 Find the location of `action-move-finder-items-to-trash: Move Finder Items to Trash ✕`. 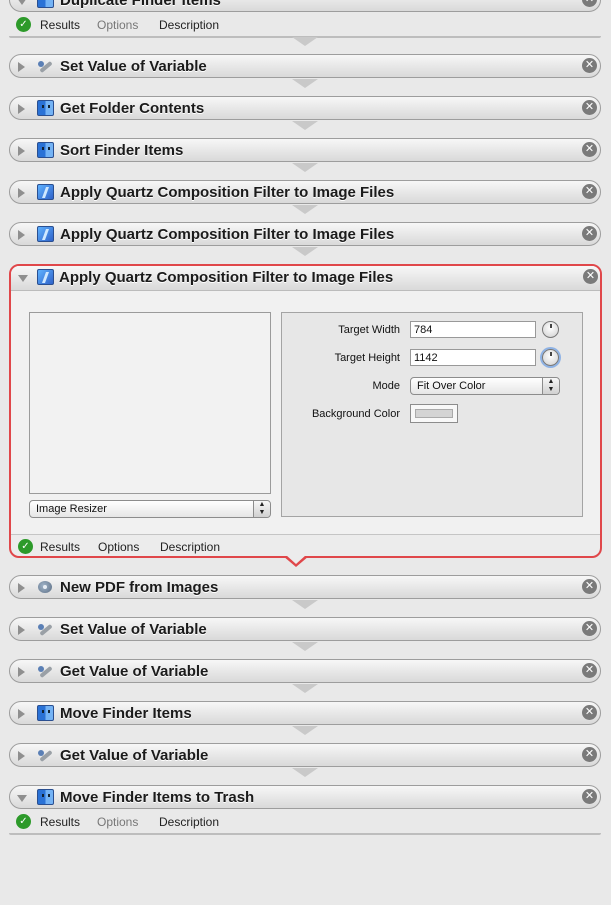

action-move-finder-items-to-trash: Move Finder Items to Trash ✕ is located at coordinates (305, 797).